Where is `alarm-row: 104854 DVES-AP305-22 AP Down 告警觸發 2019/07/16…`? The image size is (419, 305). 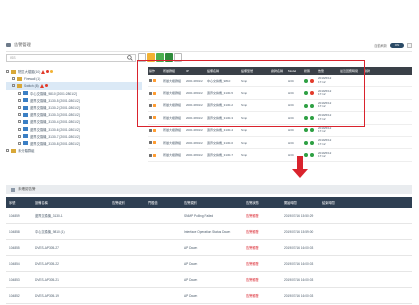
alarm-row: 104854 DVES-AP305-22 AP Down 告警觸發 2019/07/16… is located at coordinates (209, 264).